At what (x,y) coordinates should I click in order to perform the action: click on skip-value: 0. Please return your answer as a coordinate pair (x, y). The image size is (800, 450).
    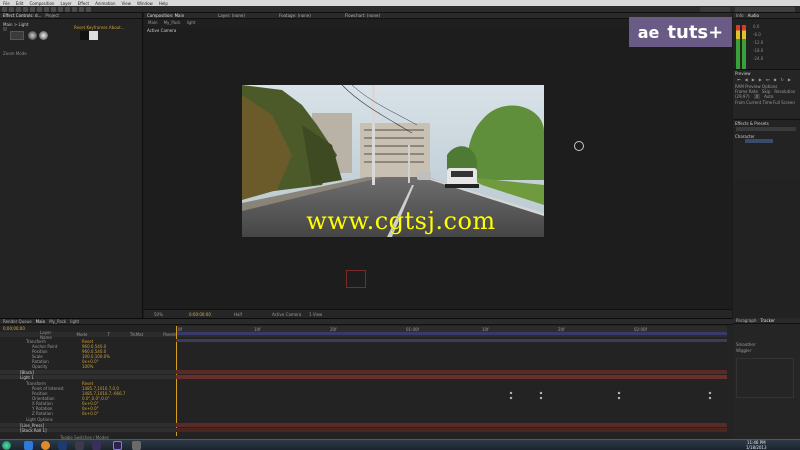
    Looking at the image, I should click on (757, 96).